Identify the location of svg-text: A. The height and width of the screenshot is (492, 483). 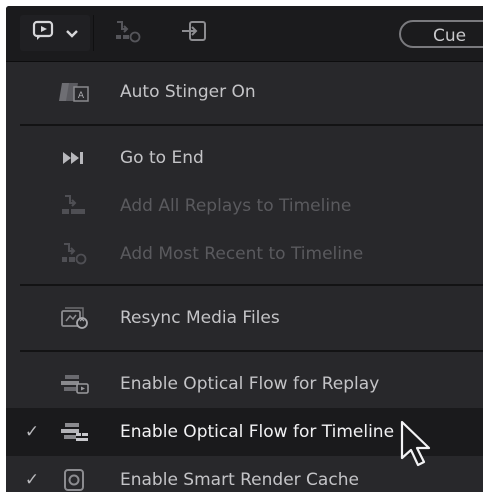
(81, 96).